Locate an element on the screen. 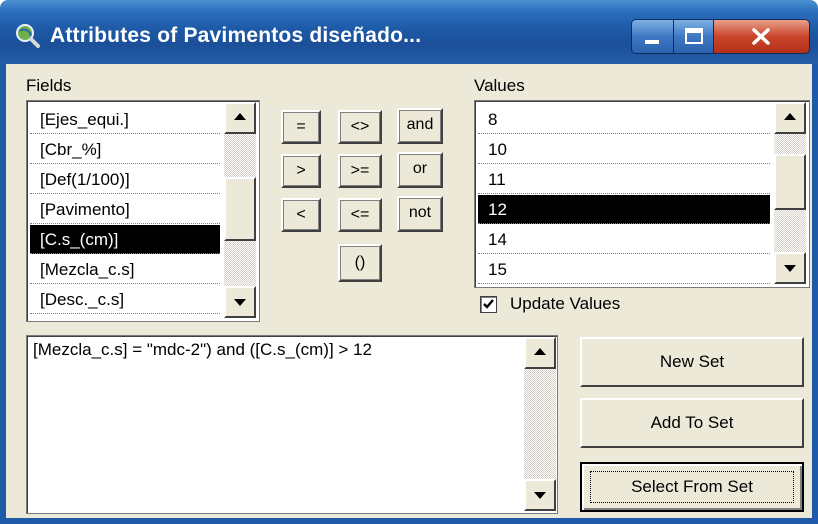 The image size is (818, 524). maximize-icon is located at coordinates (694, 36).